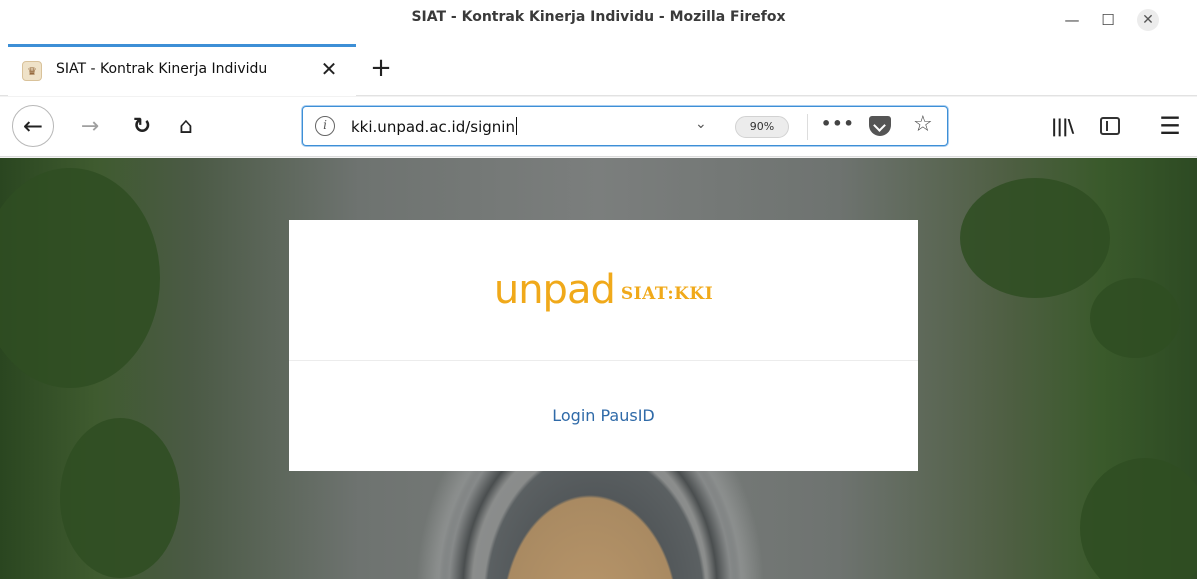 This screenshot has height=579, width=1197. I want to click on back-icon: ←, so click(33, 126).